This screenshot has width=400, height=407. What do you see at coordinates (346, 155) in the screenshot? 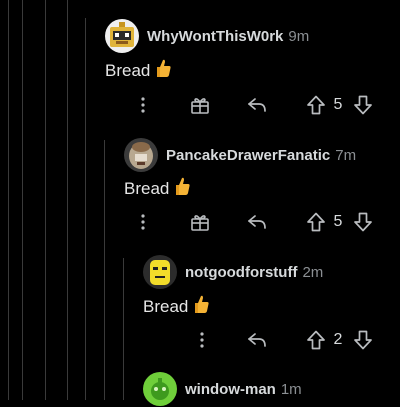
I see `comment-timestamp: 7m` at bounding box center [346, 155].